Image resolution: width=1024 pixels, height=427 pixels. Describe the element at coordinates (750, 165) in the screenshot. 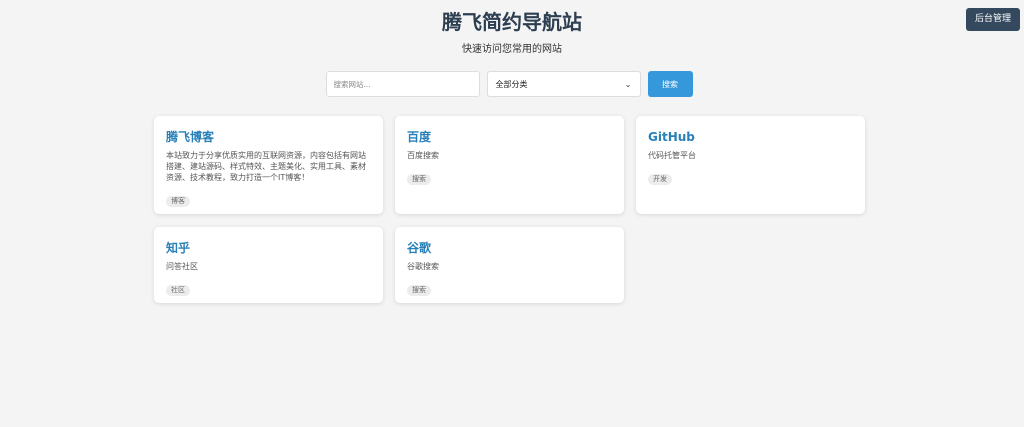

I see `site-card-github: GitHub 代码托管平台 开发` at that location.